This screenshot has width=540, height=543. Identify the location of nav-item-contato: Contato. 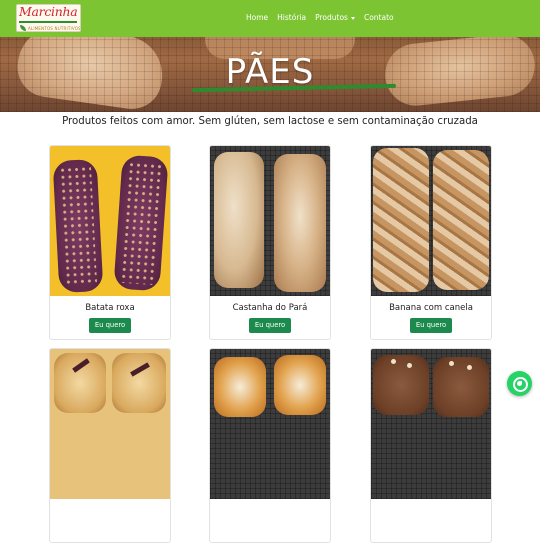
(379, 19).